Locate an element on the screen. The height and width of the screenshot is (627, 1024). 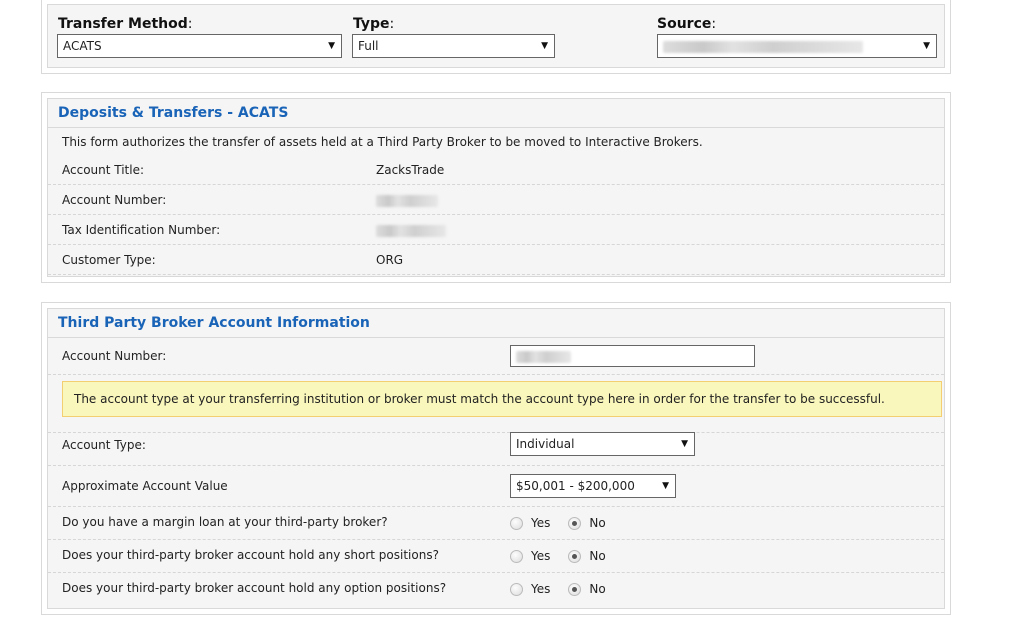
account-number-label: Account Number: is located at coordinates (114, 200).